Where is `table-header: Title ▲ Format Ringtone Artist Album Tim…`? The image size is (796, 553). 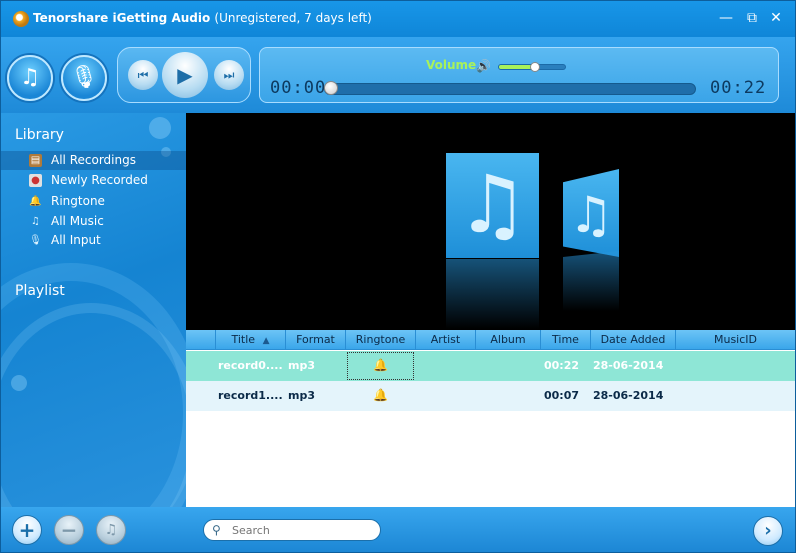 table-header: Title ▲ Format Ringtone Artist Album Tim… is located at coordinates (490, 340).